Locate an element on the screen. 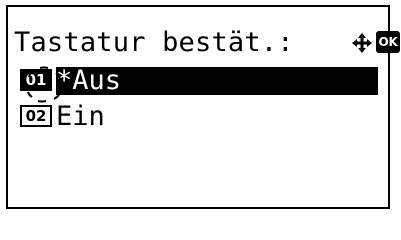  option-item-ein: 02 Ein is located at coordinates (201, 119).